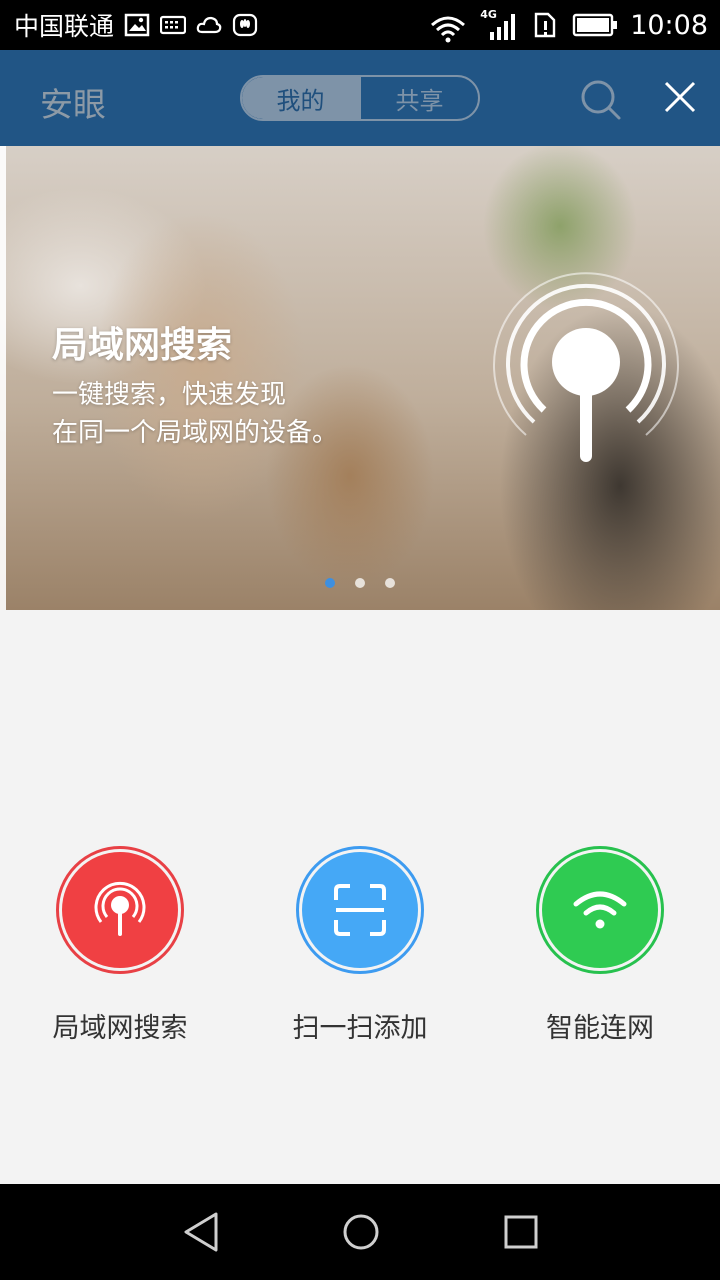 This screenshot has width=720, height=1280. Describe the element at coordinates (600, 1028) in the screenshot. I see `smart-connect-label: 智能连网` at that location.